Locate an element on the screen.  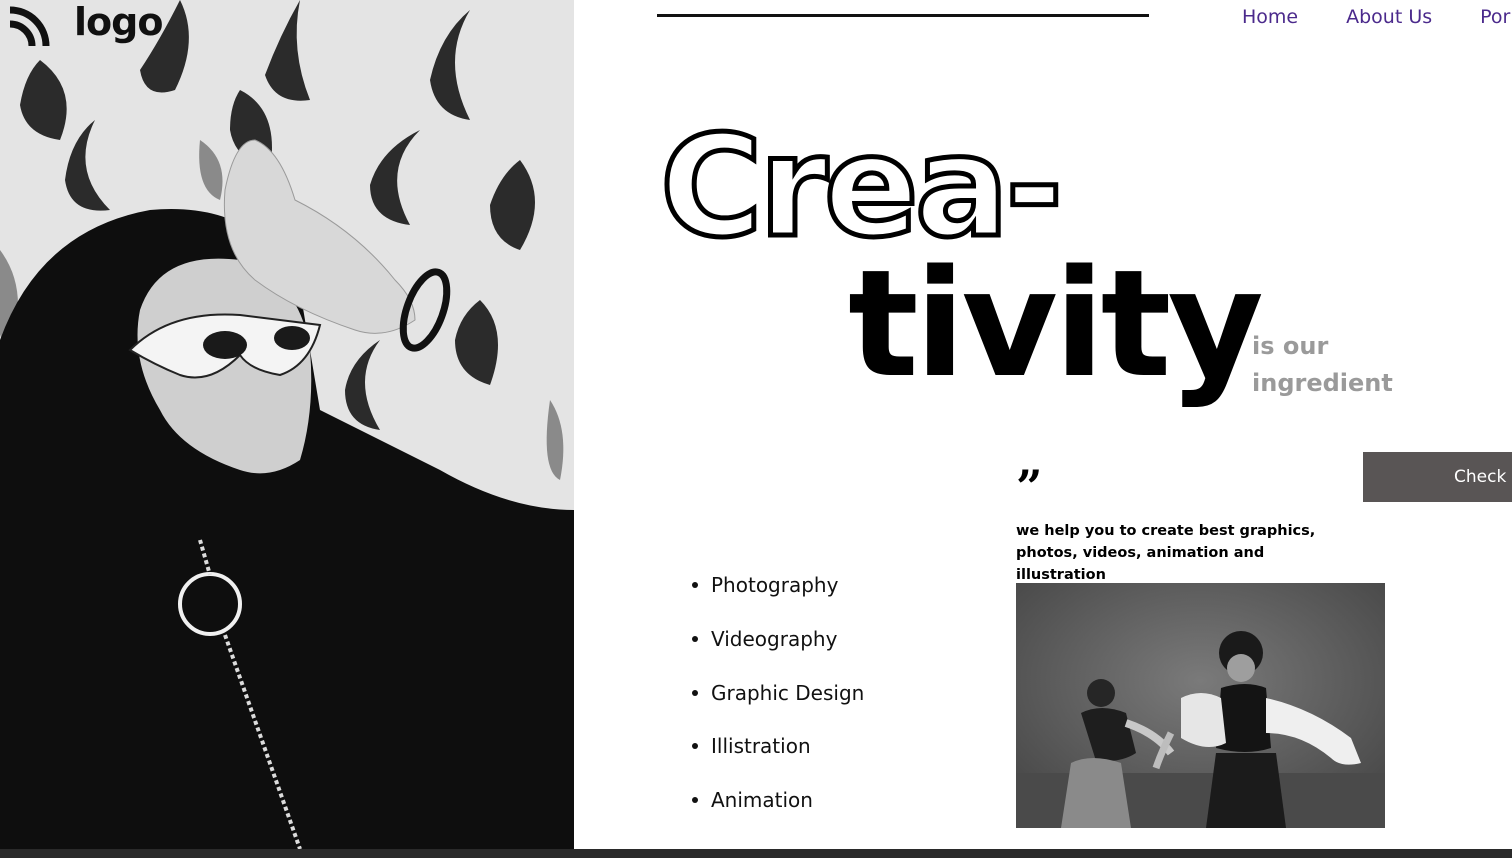
service-label: Animation is located at coordinates (762, 800).